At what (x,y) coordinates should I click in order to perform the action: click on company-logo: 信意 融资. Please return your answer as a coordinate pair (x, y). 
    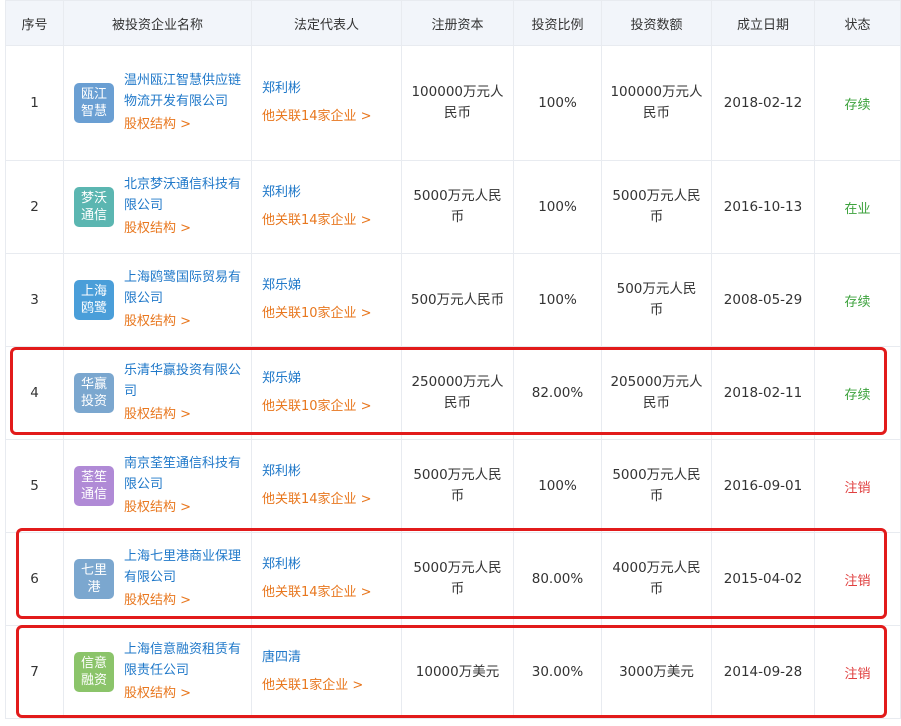
    Looking at the image, I should click on (94, 672).